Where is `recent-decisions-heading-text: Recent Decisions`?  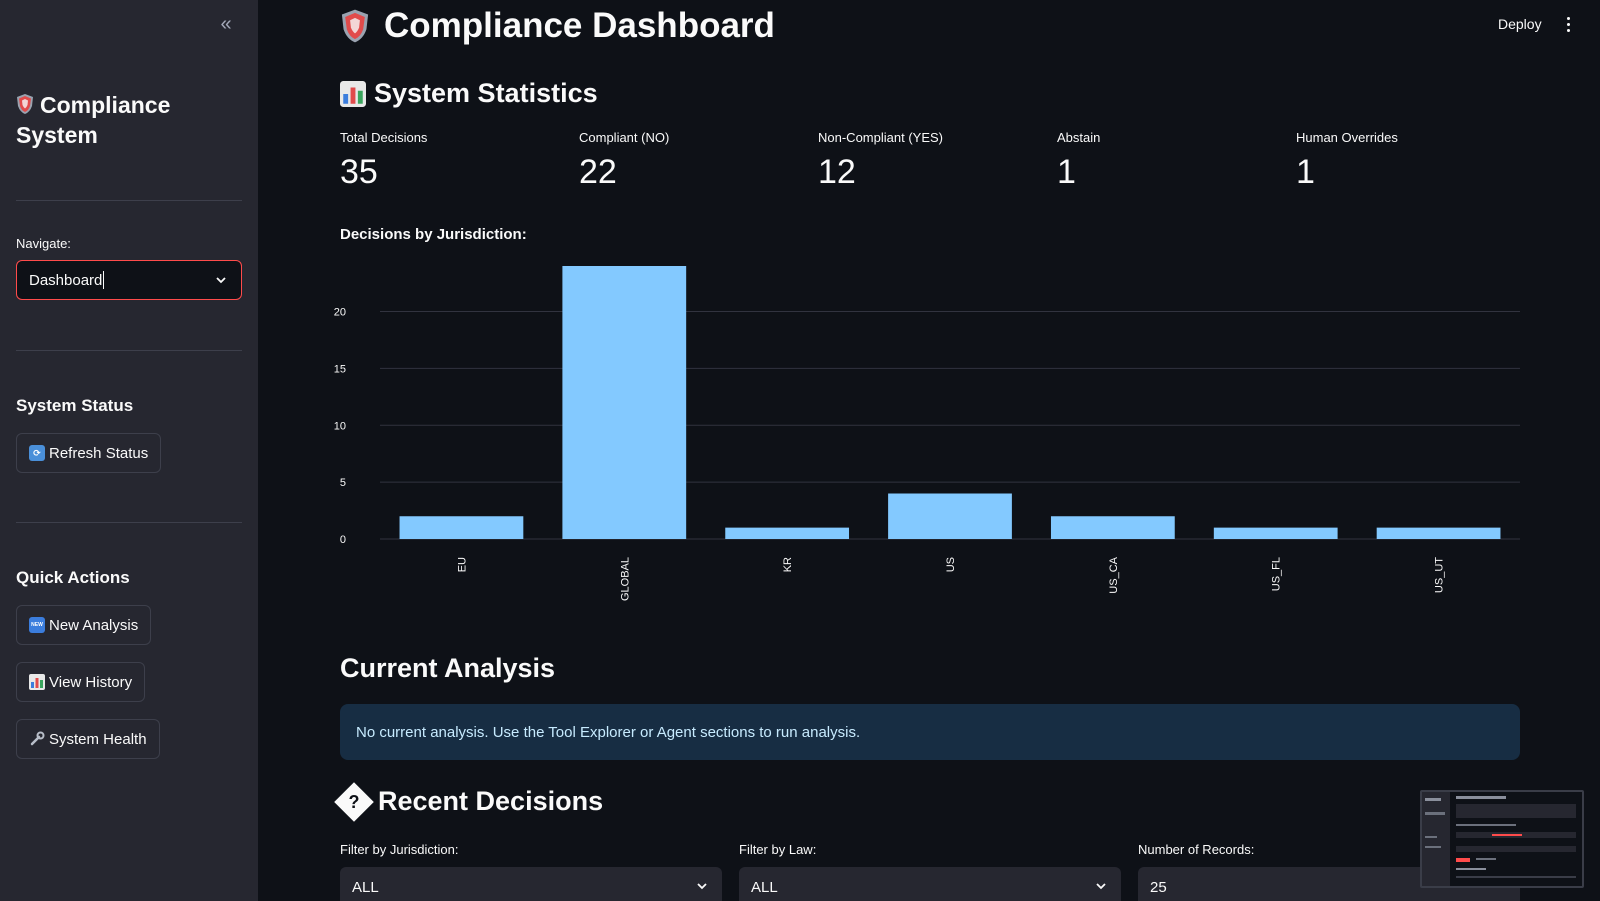 recent-decisions-heading-text: Recent Decisions is located at coordinates (491, 801).